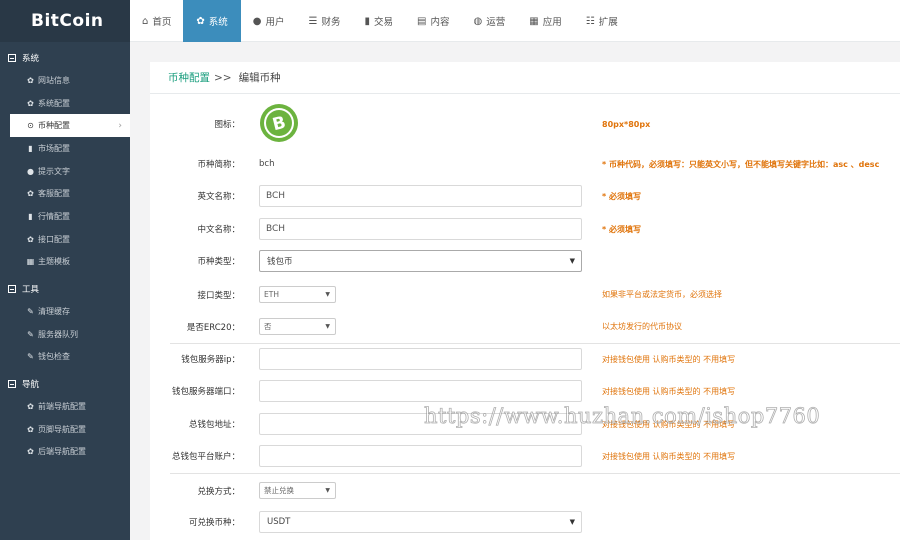 The image size is (900, 540). I want to click on form-row-cn-name: 中文名称： BCH * 必须填写, so click(525, 229).